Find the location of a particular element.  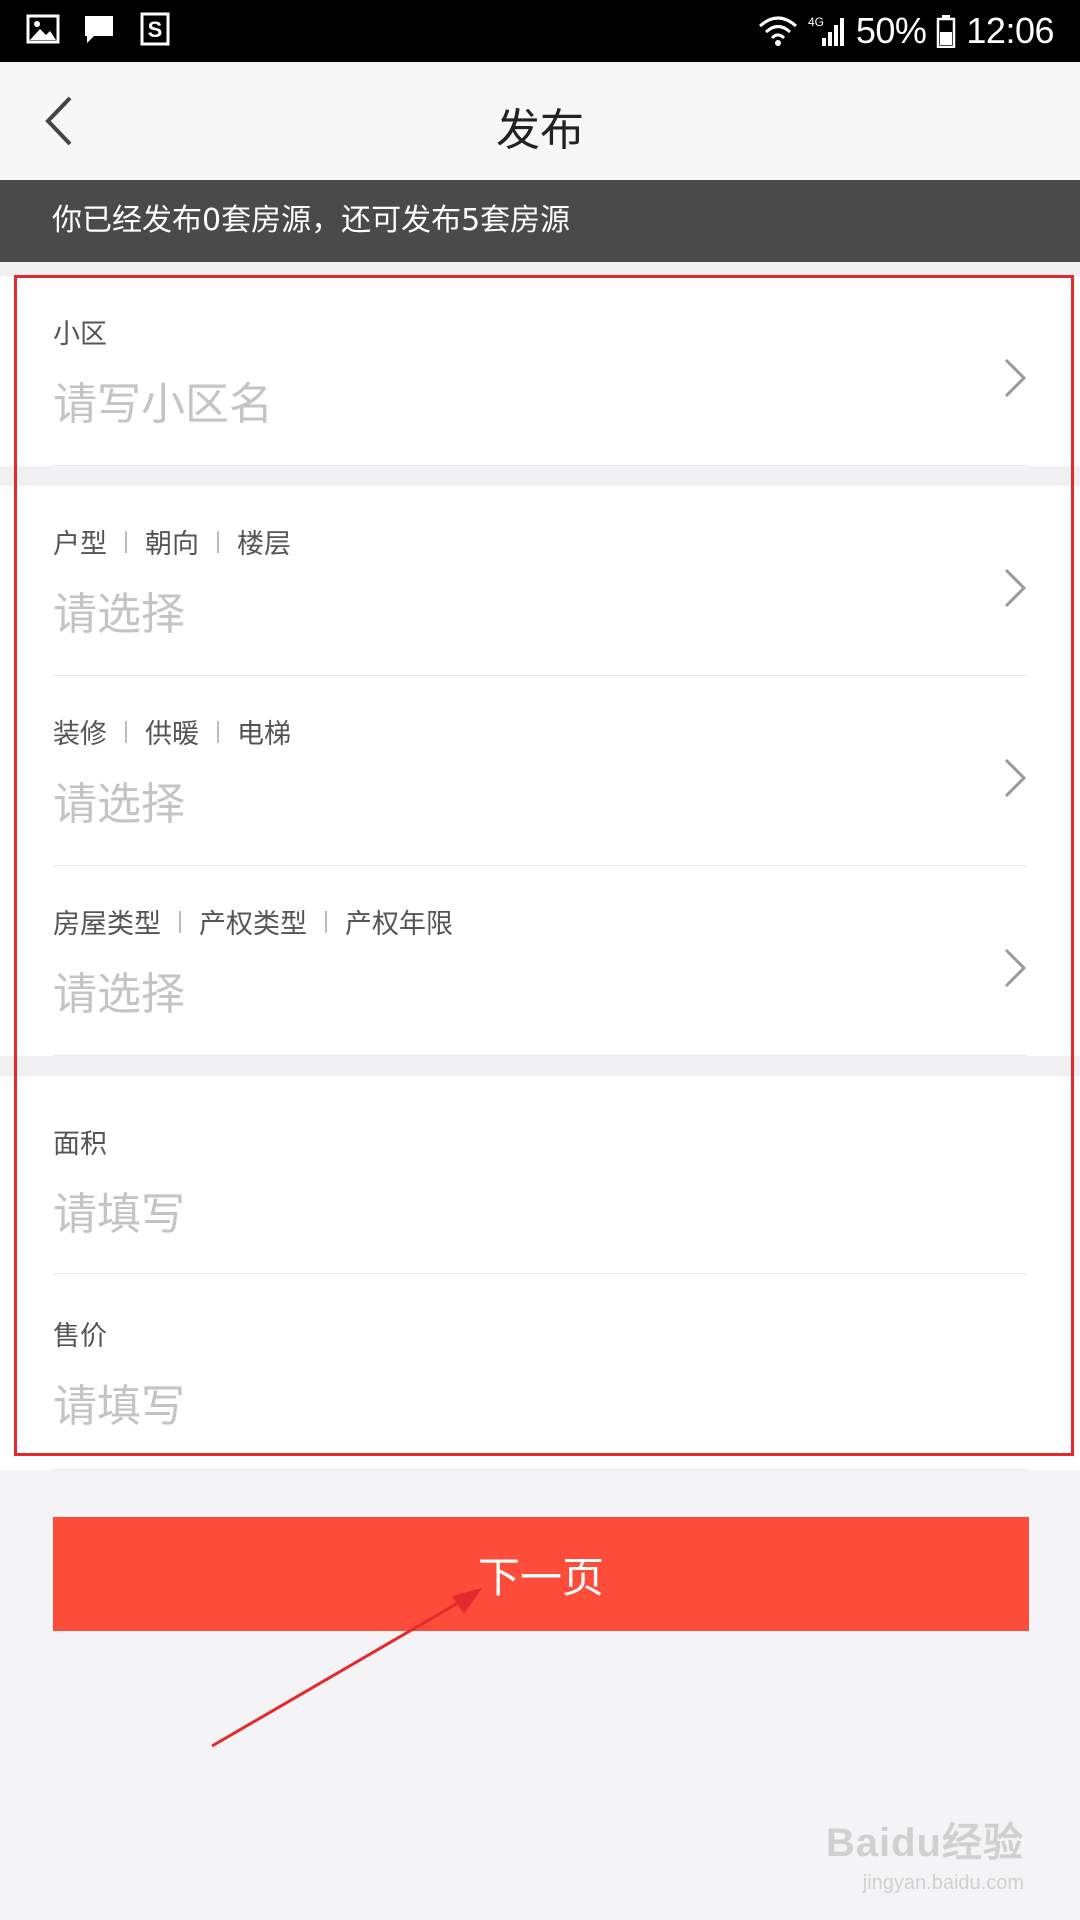

layout-orientation-floor-row: 户型 朝向 楼层 请选择 is located at coordinates (540, 581).